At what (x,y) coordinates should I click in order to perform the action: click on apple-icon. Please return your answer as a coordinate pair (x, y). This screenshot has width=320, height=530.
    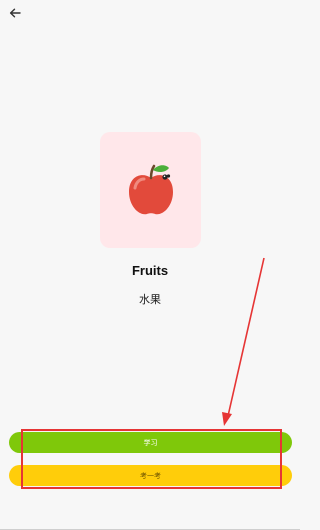
    Looking at the image, I should click on (150, 189).